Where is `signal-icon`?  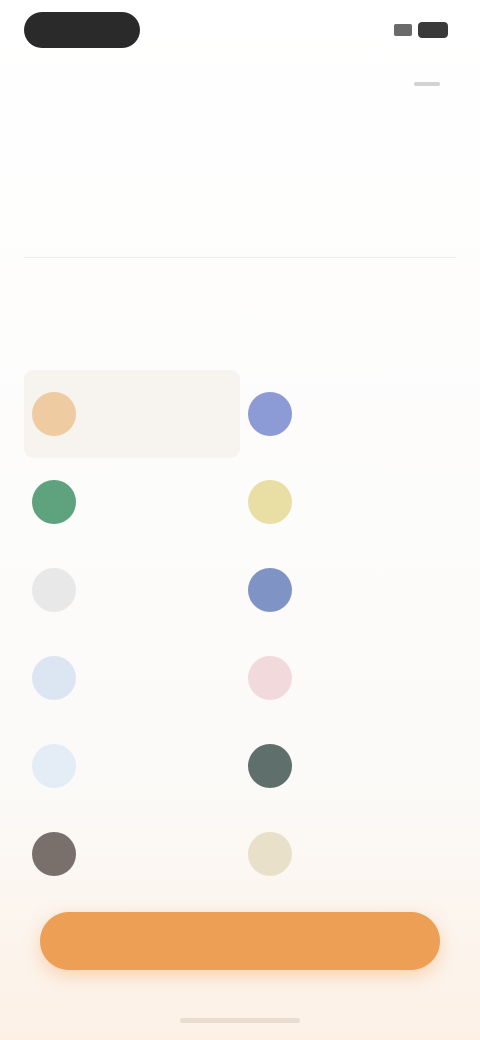 signal-icon is located at coordinates (403, 30).